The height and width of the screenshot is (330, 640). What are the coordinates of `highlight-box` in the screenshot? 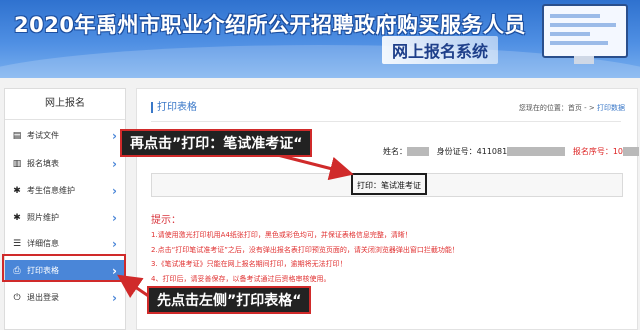 It's located at (64, 268).